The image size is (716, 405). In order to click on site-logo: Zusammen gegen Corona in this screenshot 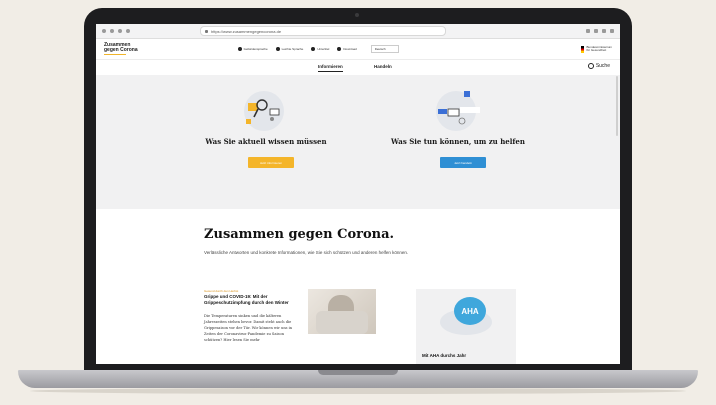, I will do `click(121, 49)`.